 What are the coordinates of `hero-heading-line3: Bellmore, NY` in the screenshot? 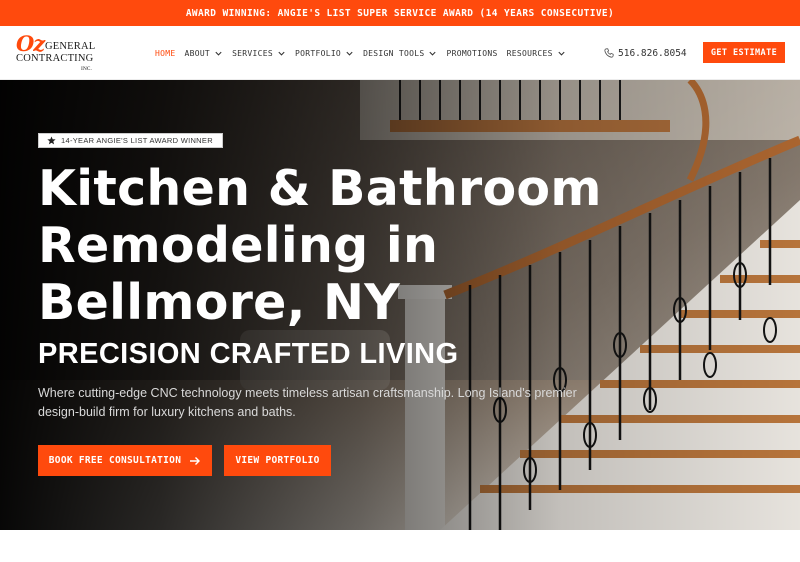 It's located at (219, 302).